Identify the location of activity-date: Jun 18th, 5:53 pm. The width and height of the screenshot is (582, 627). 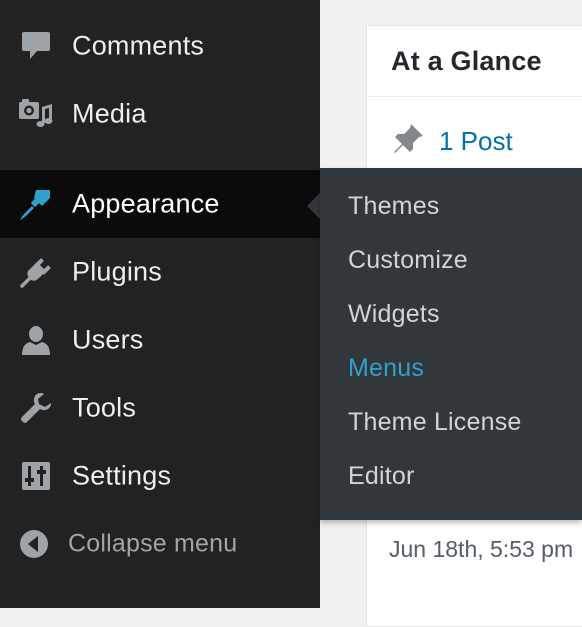
(481, 549).